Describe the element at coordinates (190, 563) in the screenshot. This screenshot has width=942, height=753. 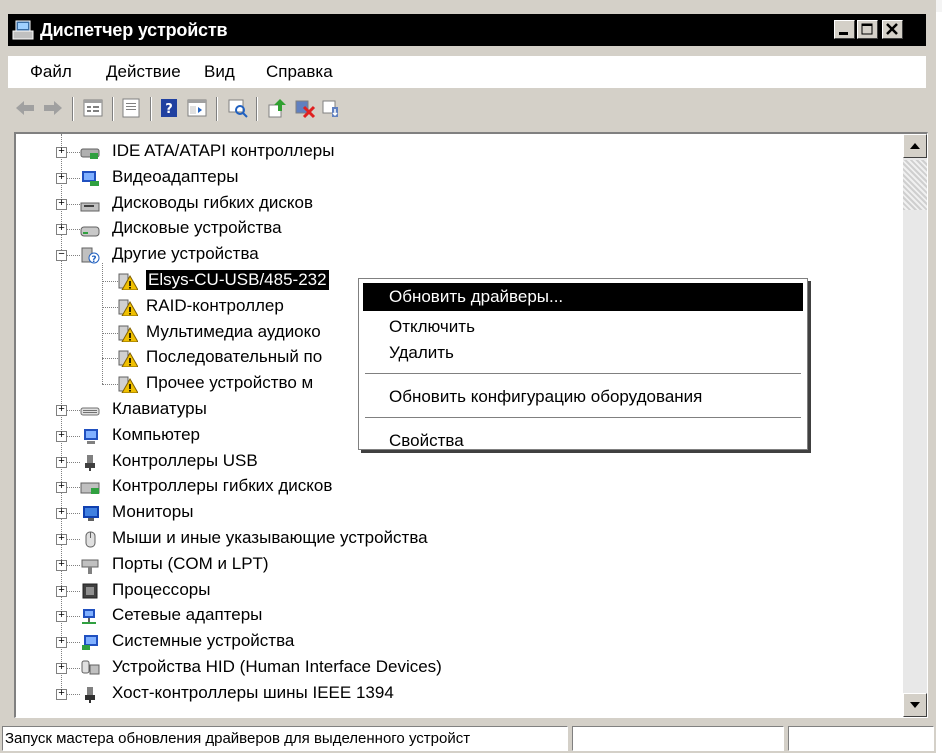
I see `tree-item-label: Порты (COM и LPT)` at that location.